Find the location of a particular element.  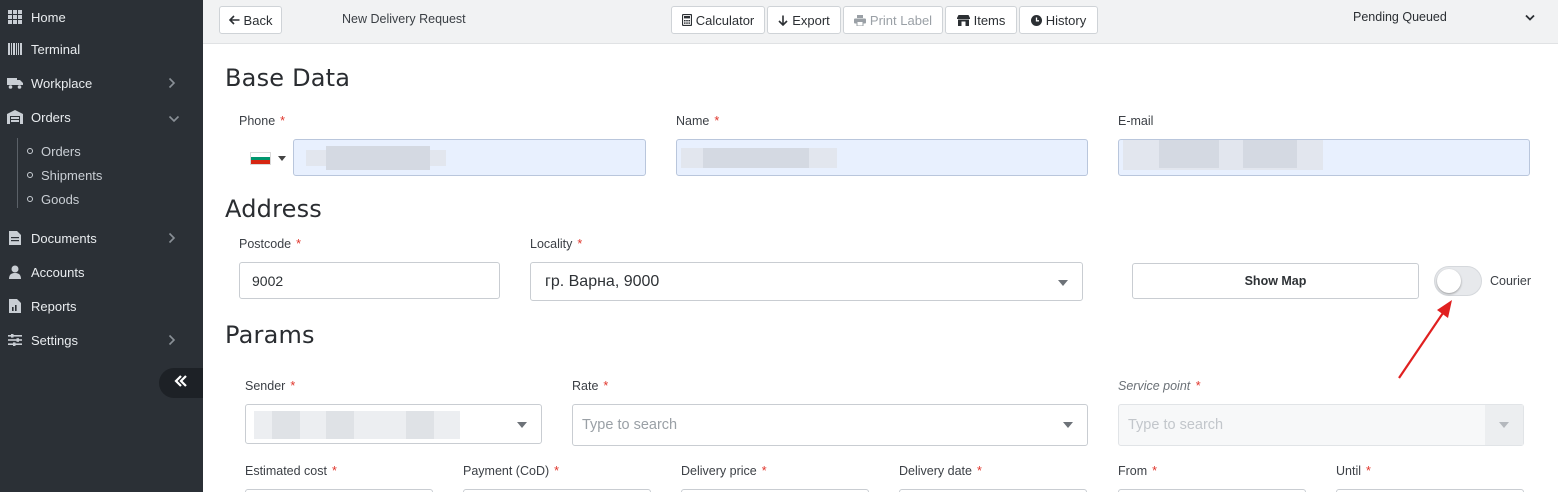

calculator-icon is located at coordinates (686, 20).